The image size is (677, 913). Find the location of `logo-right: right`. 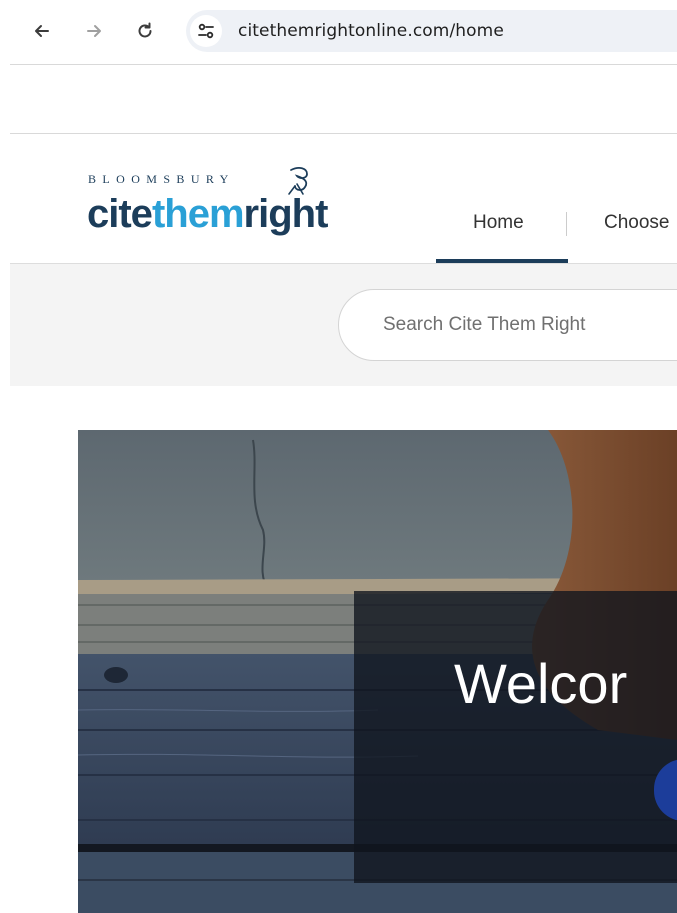

logo-right: right is located at coordinates (286, 214).